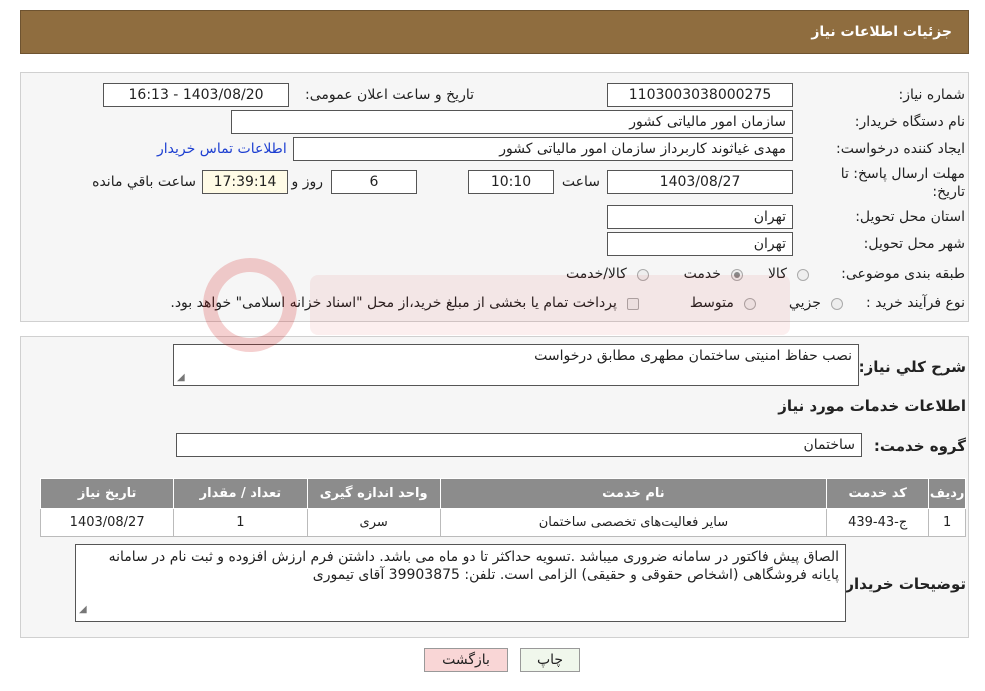  What do you see at coordinates (803, 274) in the screenshot?
I see `category-goods-radio` at bounding box center [803, 274].